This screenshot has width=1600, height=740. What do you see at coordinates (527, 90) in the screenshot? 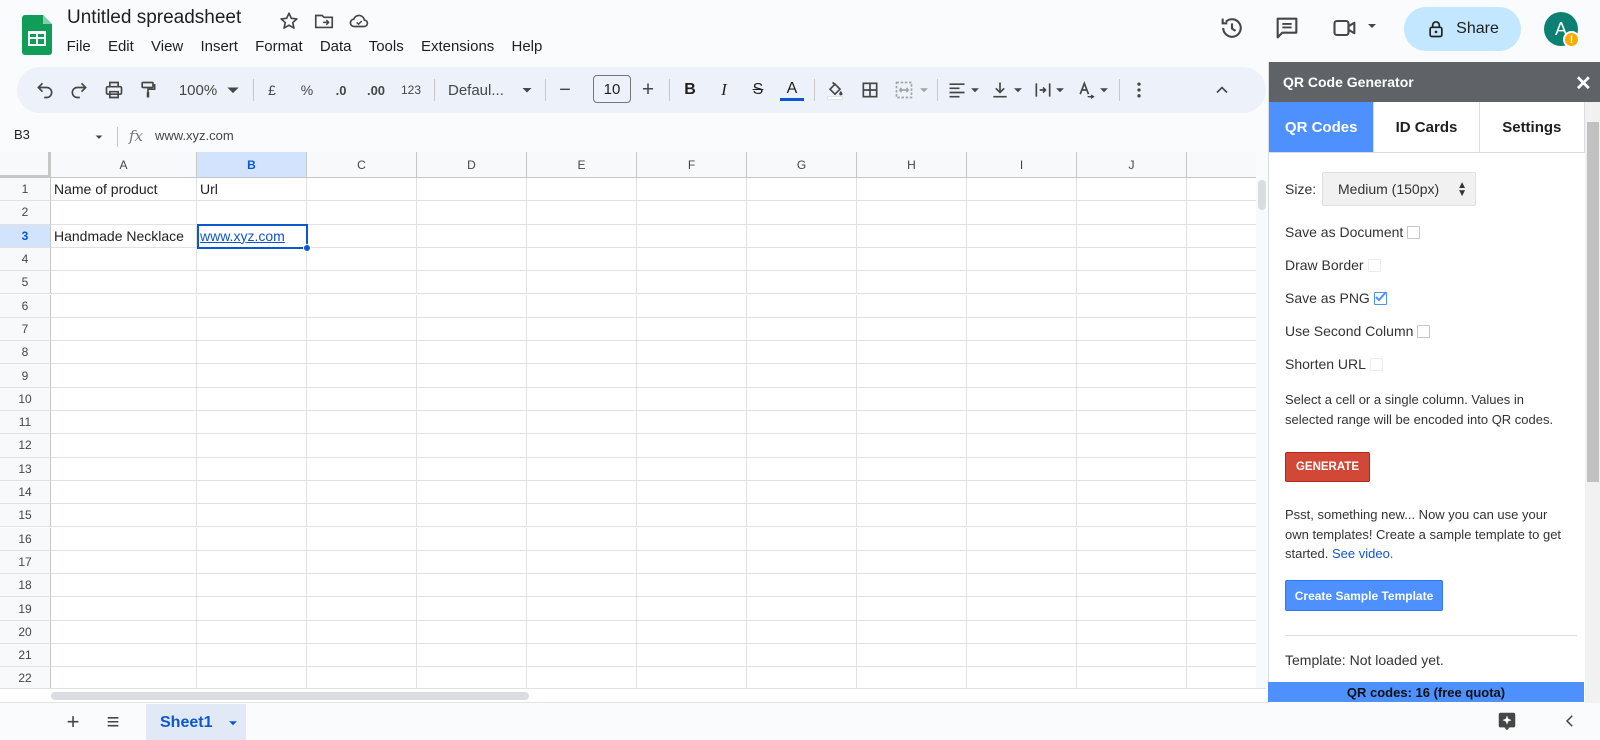
I see `font-chevron-down-icon` at bounding box center [527, 90].